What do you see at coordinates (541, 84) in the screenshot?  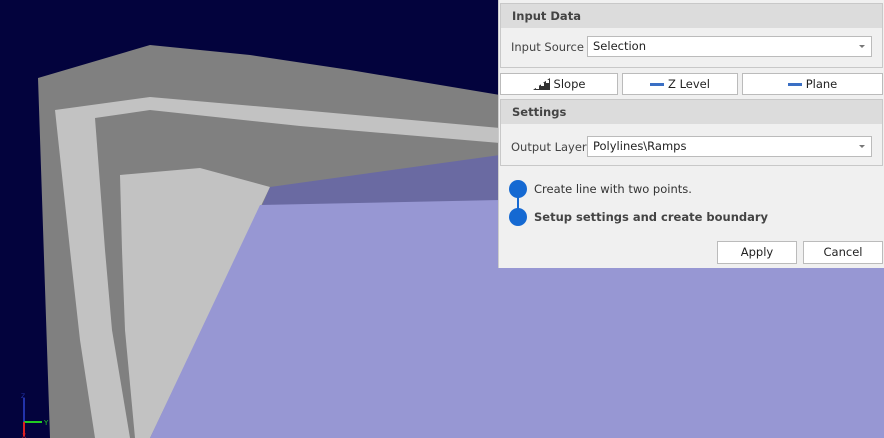 I see `slope-icon` at bounding box center [541, 84].